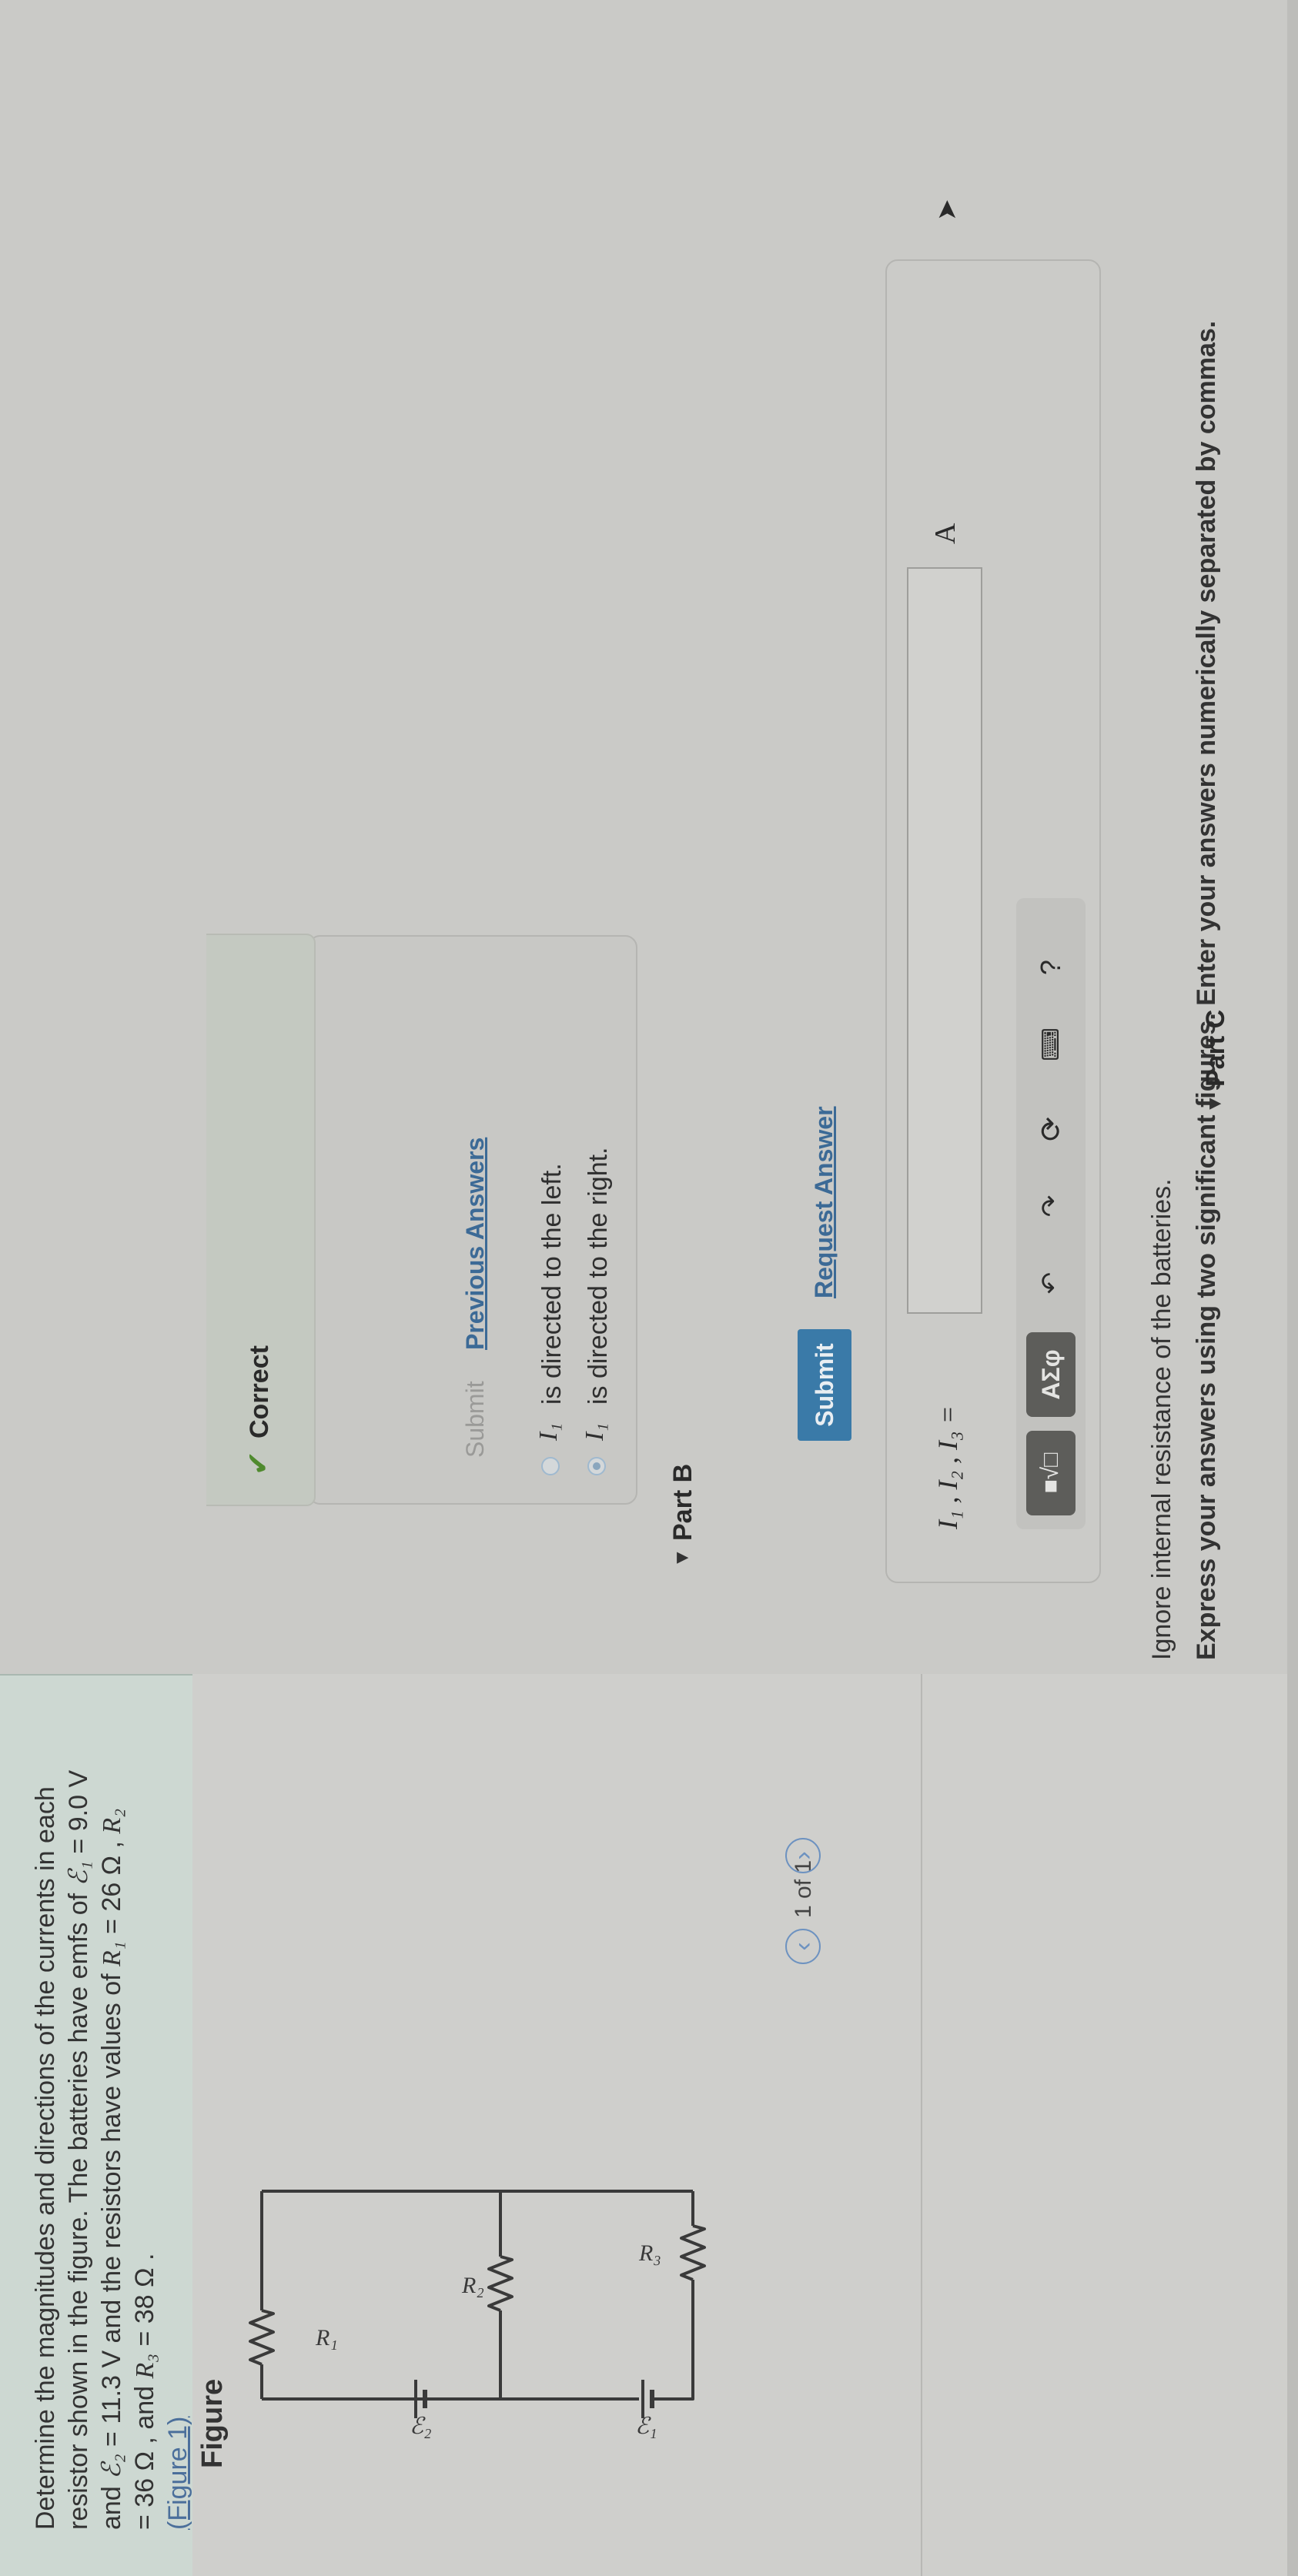 Image resolution: width=1298 pixels, height=2576 pixels. What do you see at coordinates (1216, 1048) in the screenshot?
I see `part-c-title: Part C` at bounding box center [1216, 1048].